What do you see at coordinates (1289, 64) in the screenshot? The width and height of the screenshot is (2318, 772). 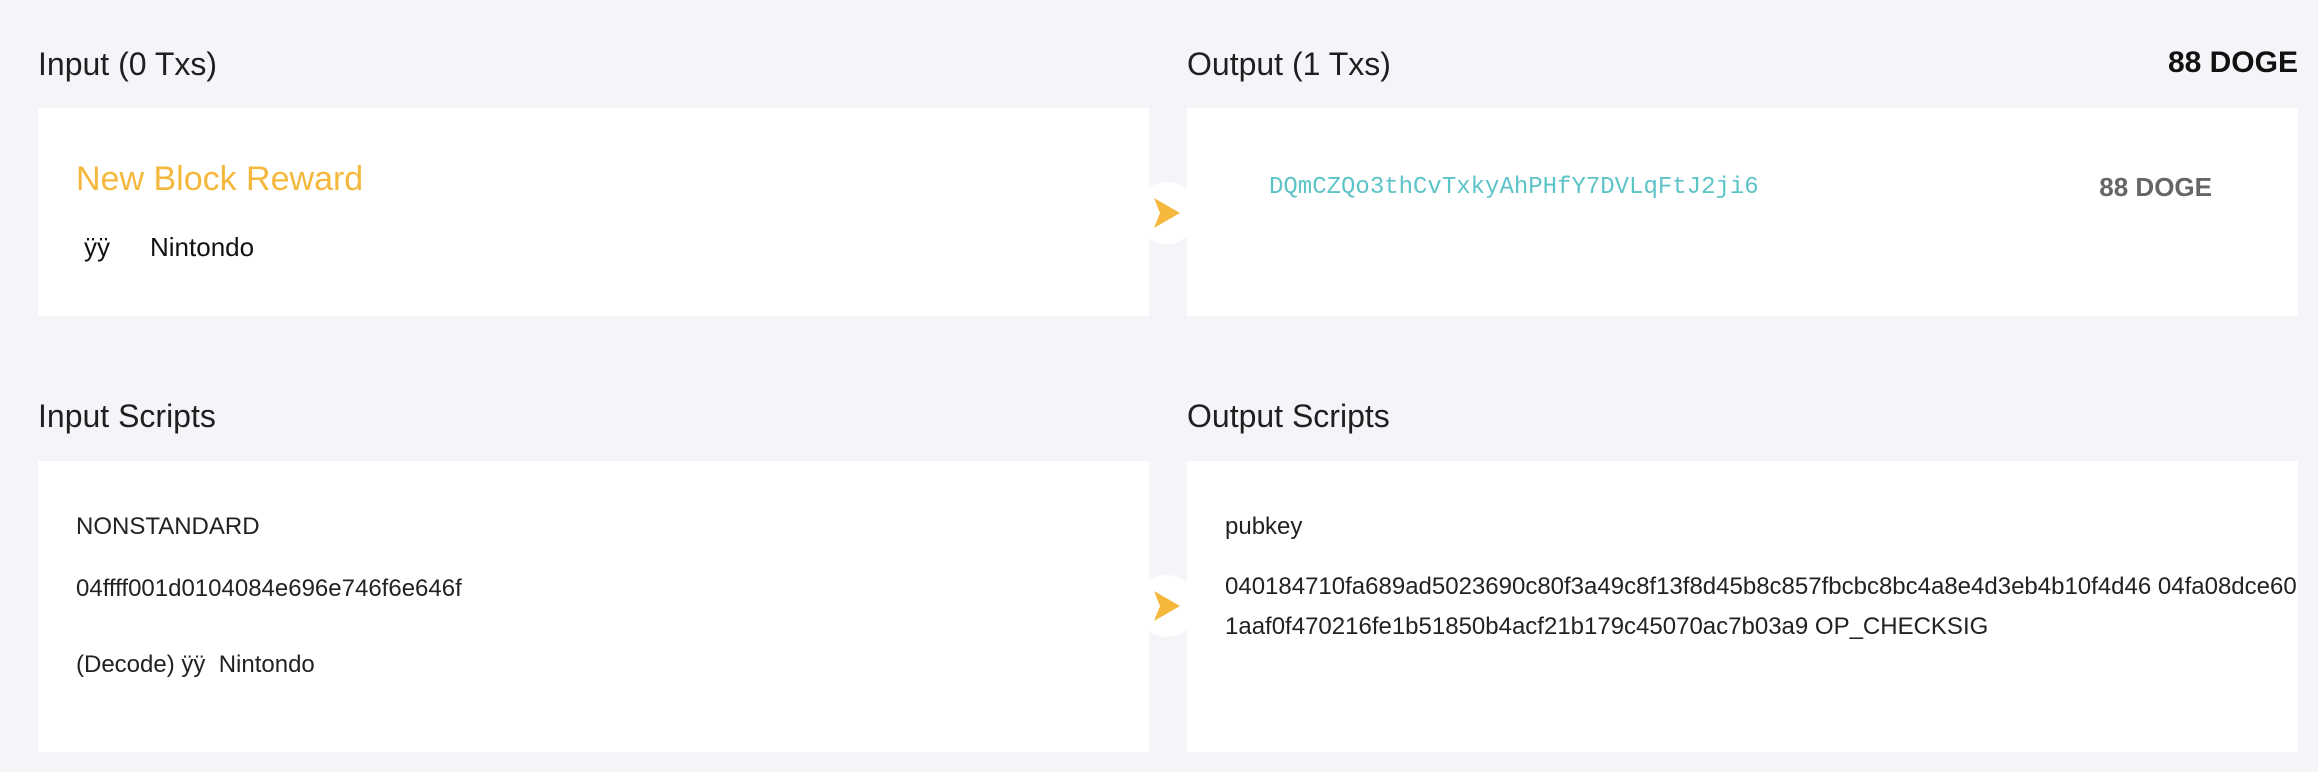 I see `output-section-title: Output (1 Txs)` at bounding box center [1289, 64].